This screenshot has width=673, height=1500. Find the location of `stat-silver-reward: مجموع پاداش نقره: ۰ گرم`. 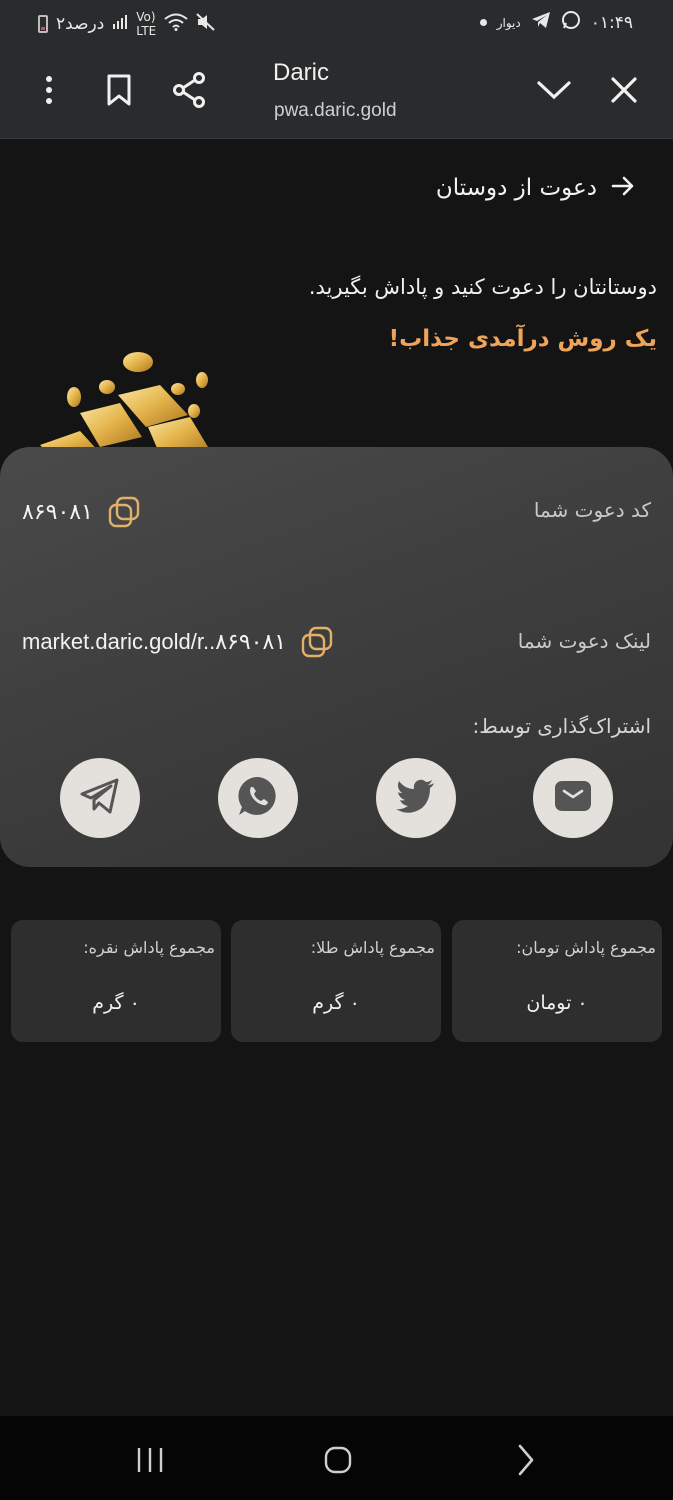

stat-silver-reward: مجموع پاداش نقره: ۰ گرم is located at coordinates (116, 981).